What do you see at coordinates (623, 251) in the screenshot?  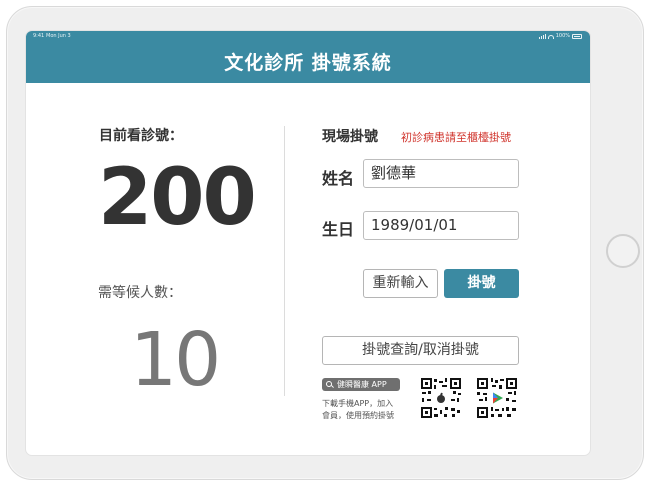 I see `home-button` at bounding box center [623, 251].